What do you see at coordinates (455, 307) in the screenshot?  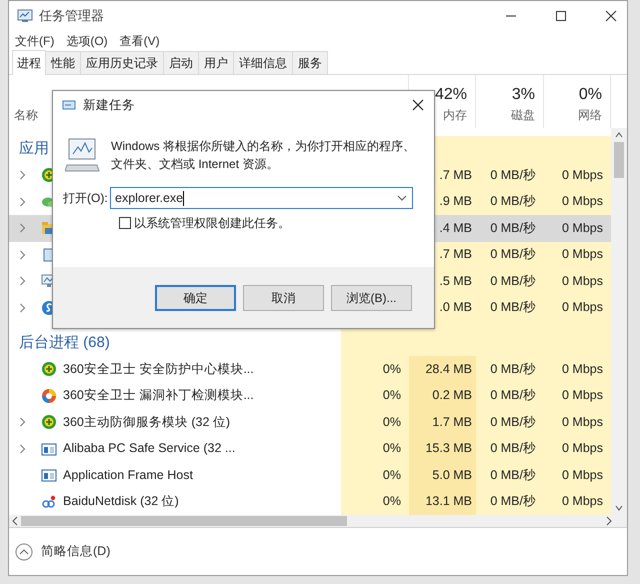 I see `table-cell-text: .0 MB` at bounding box center [455, 307].